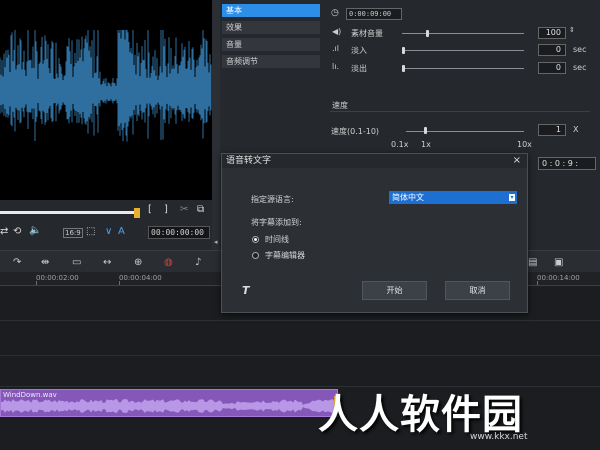  I want to click on clip-waveform, so click(169, 406).